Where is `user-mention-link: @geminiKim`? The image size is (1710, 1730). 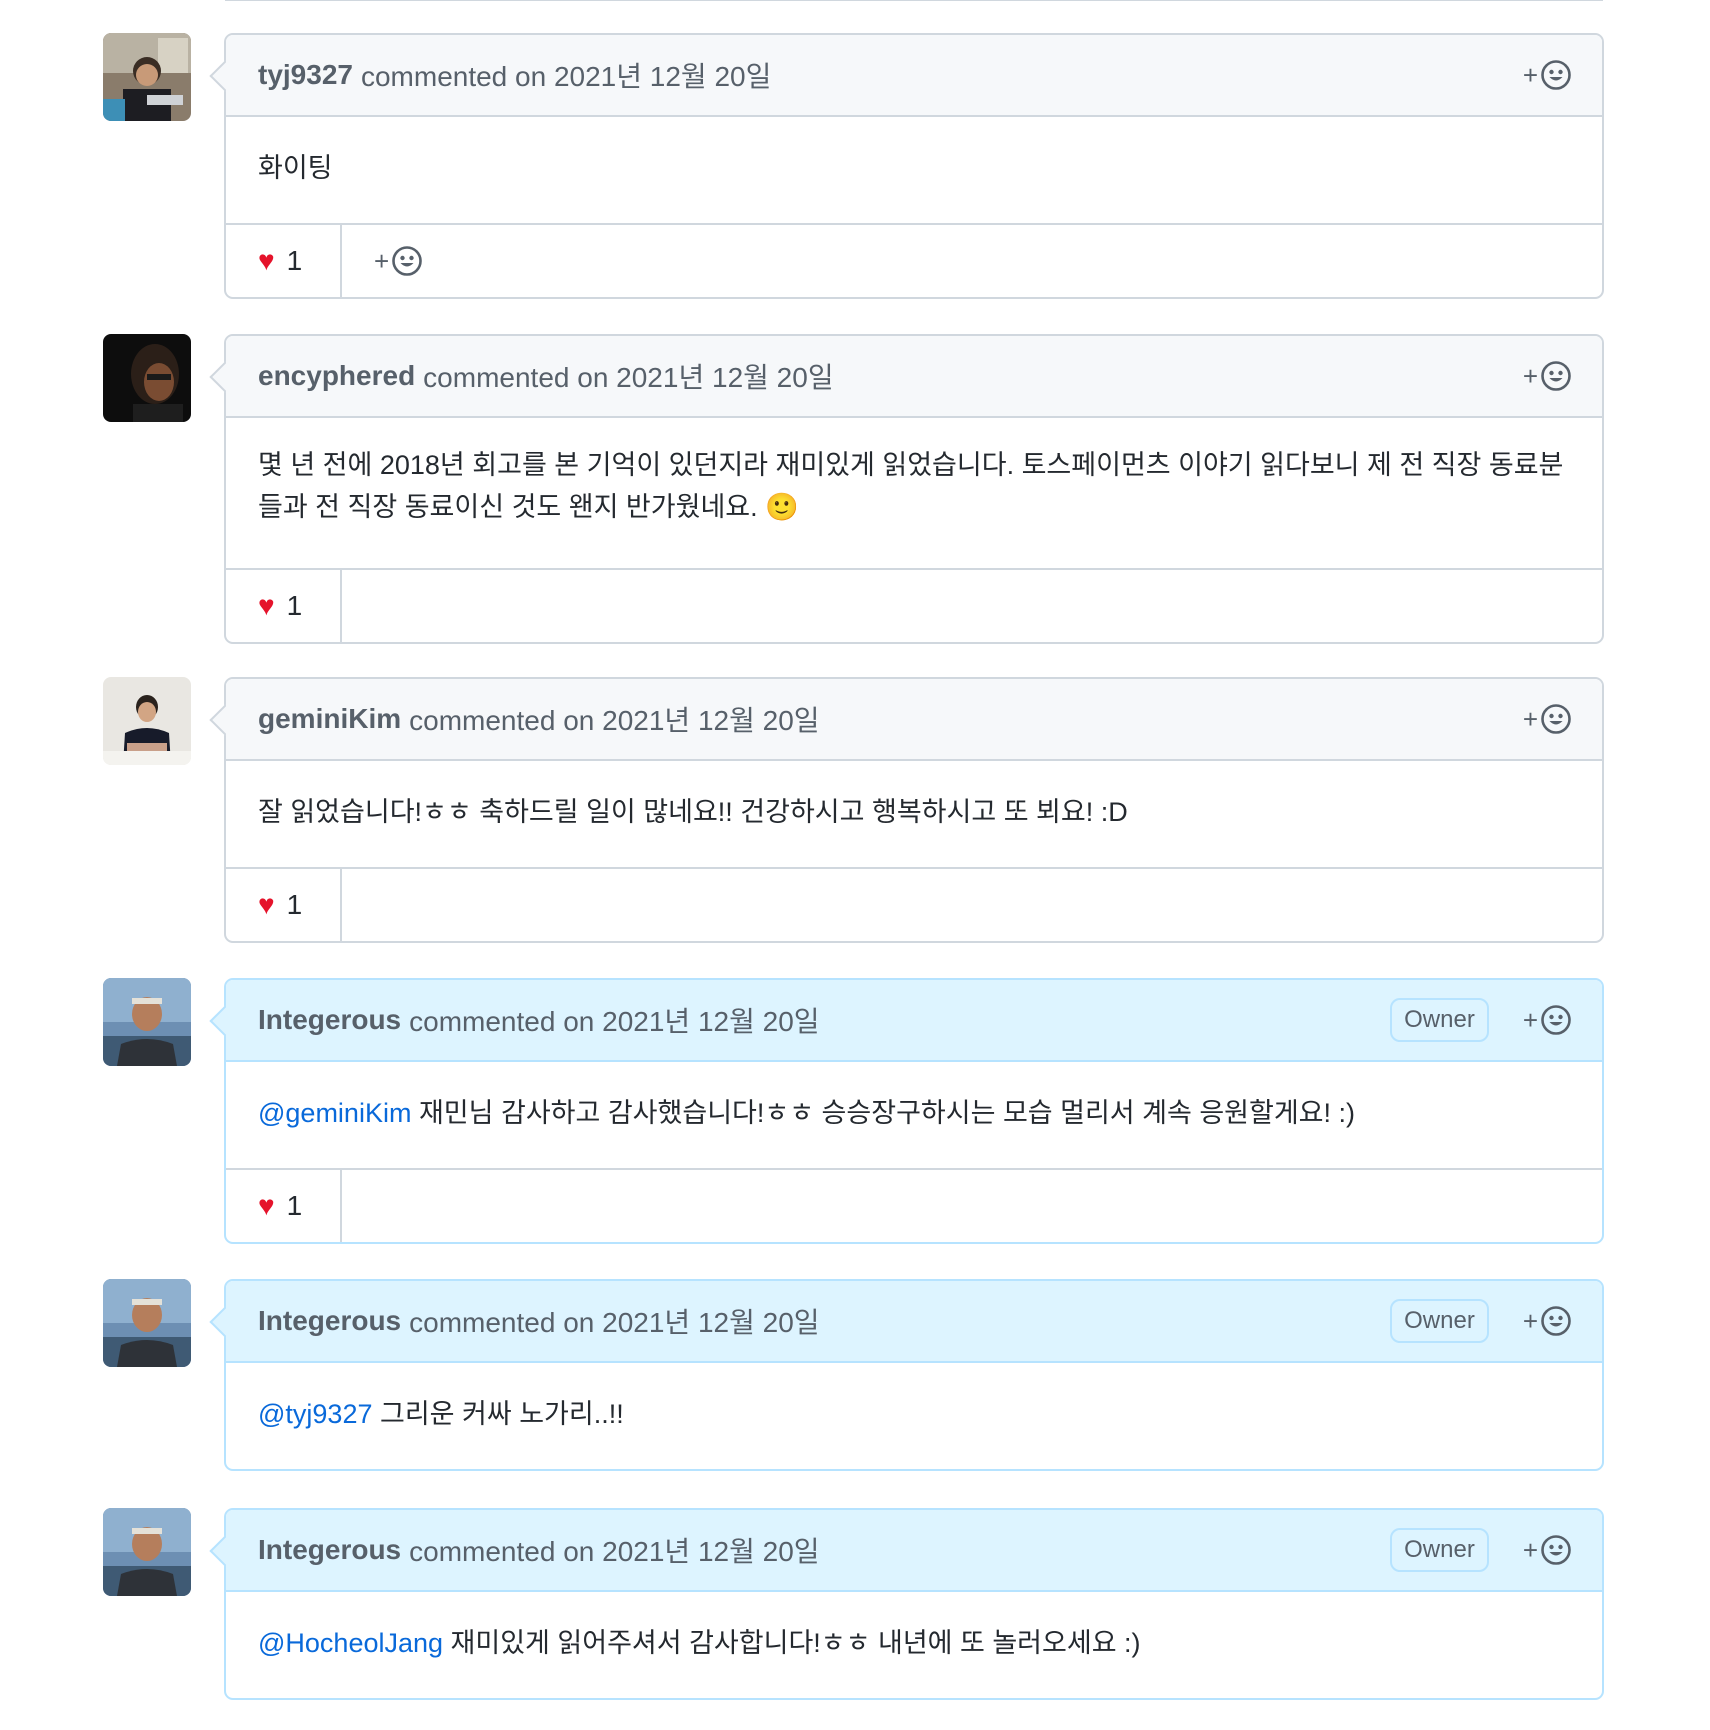
user-mention-link: @geminiKim is located at coordinates (334, 1113).